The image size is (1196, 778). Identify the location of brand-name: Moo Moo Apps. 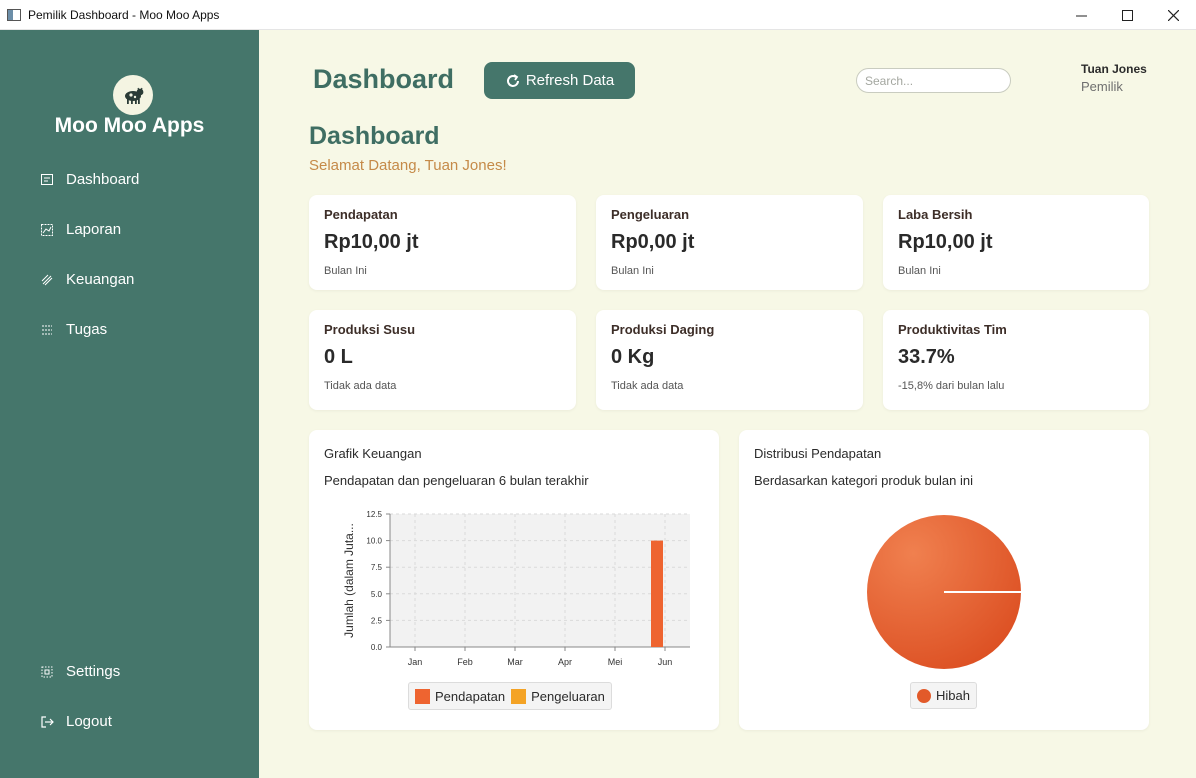
(129, 125).